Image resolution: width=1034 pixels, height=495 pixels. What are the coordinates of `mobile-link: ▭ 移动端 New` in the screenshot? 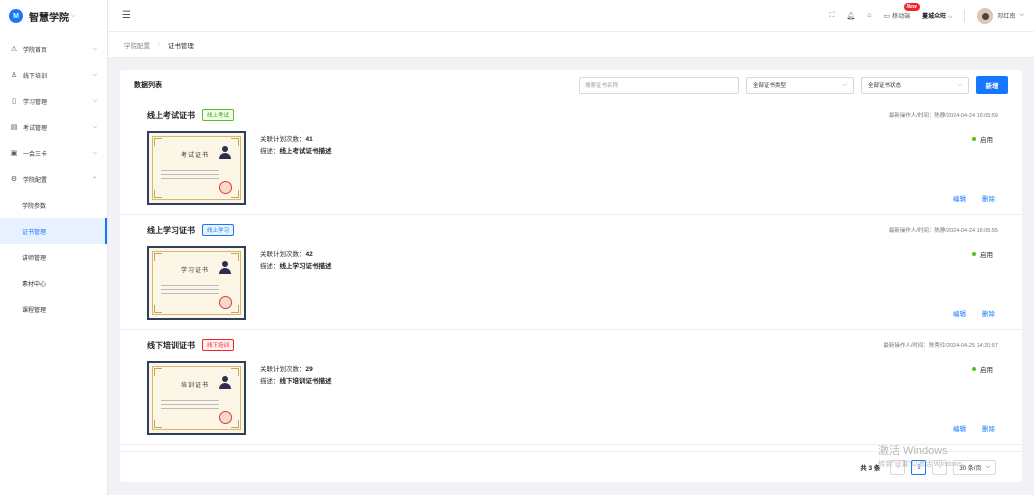 It's located at (902, 11).